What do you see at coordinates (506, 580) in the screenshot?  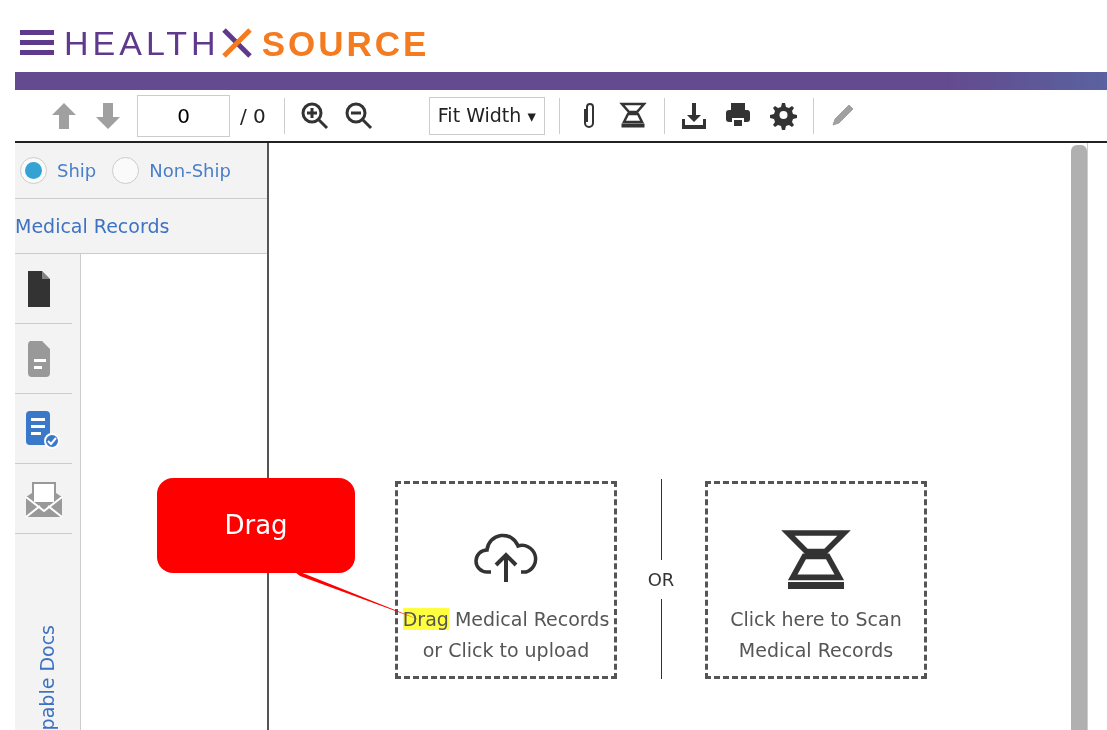 I see `upload-drop-zone: Drag Medical Records or Click to upload` at bounding box center [506, 580].